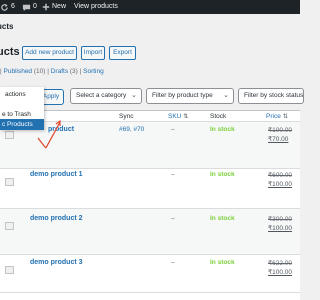  I want to click on page-heading: ucts, so click(10, 52).